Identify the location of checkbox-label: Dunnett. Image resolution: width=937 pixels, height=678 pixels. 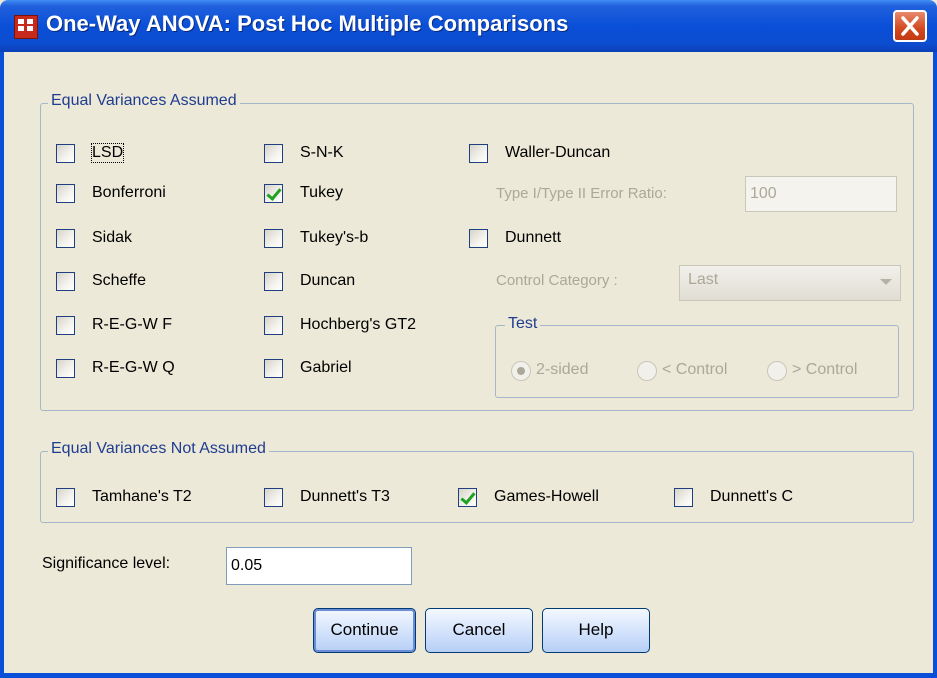
(533, 237).